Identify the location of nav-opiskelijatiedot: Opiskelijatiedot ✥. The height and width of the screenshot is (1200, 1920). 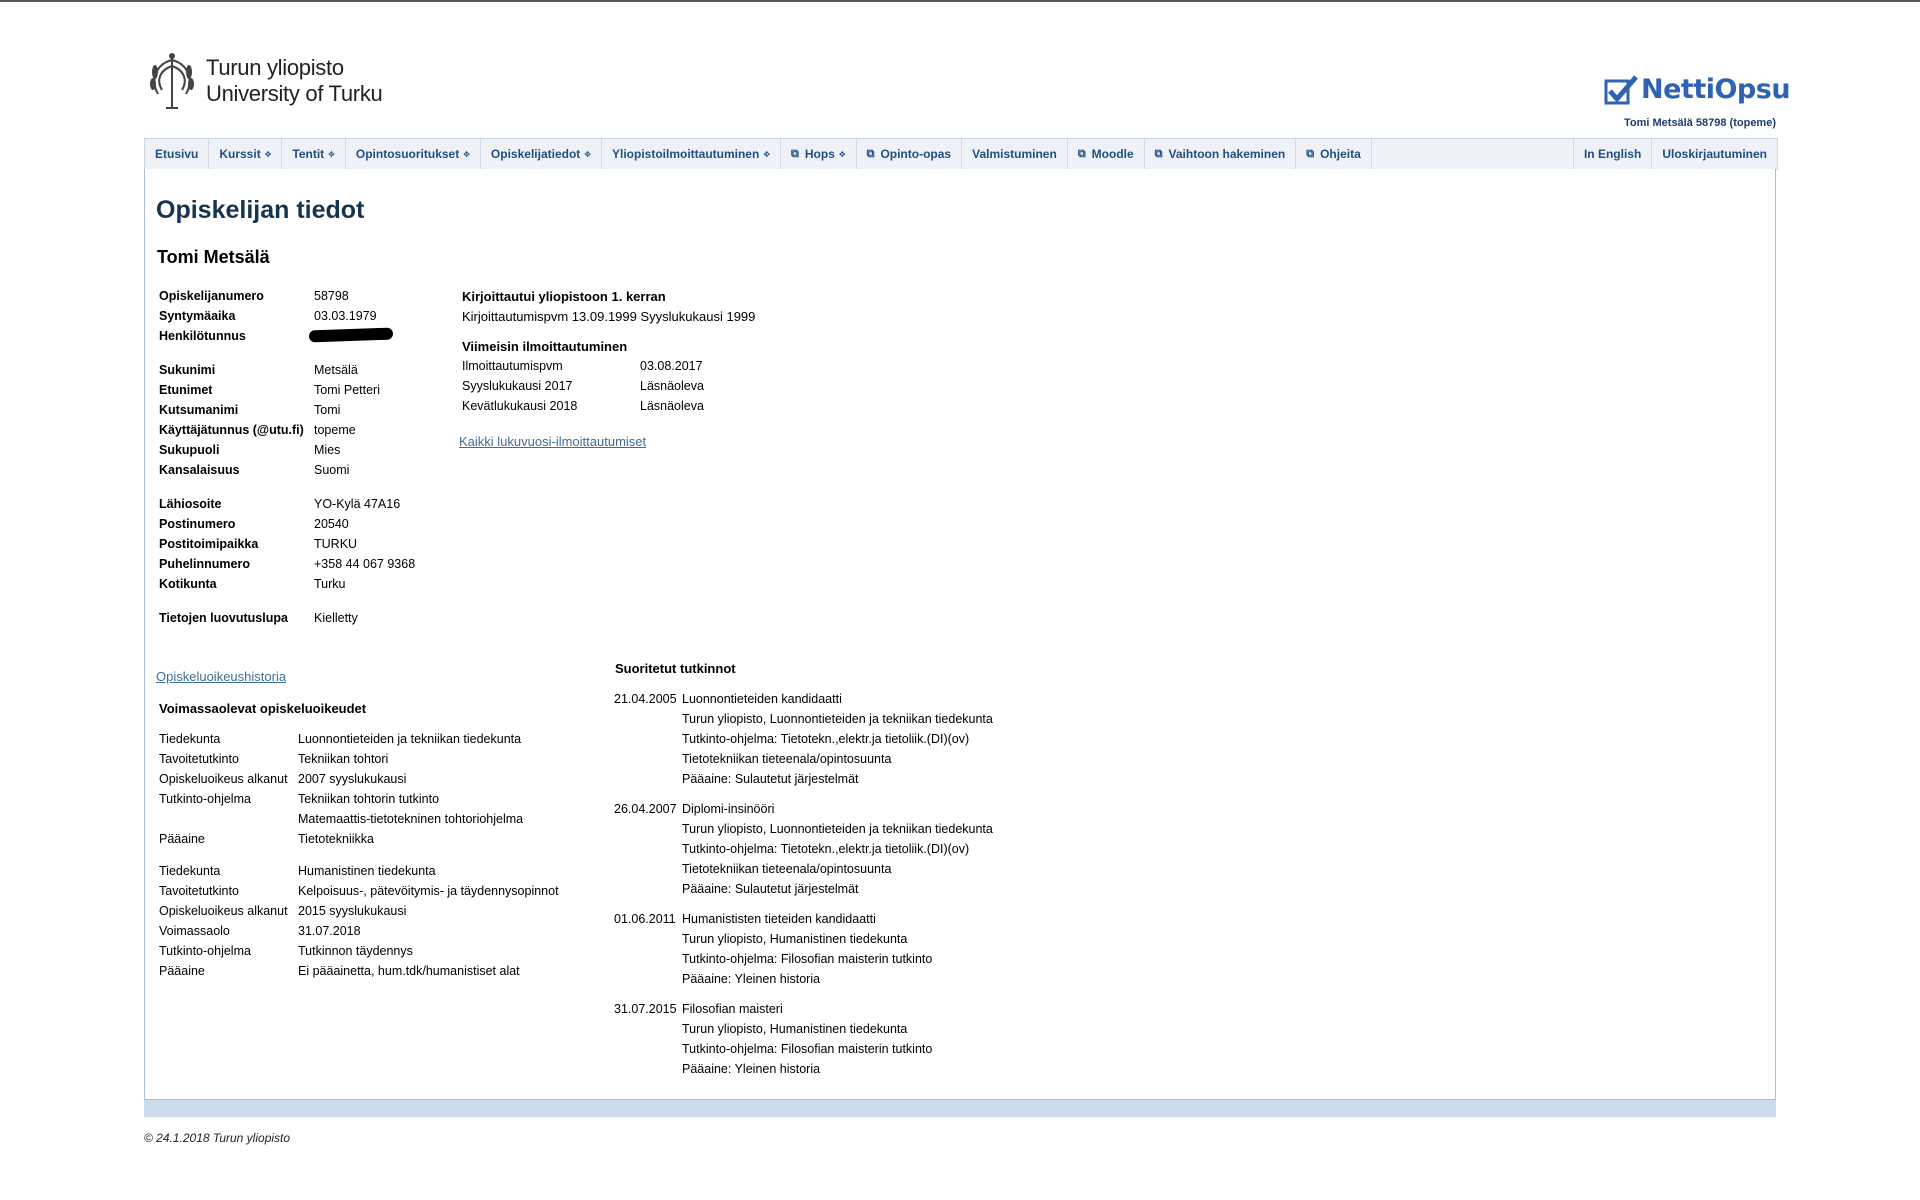
(541, 154).